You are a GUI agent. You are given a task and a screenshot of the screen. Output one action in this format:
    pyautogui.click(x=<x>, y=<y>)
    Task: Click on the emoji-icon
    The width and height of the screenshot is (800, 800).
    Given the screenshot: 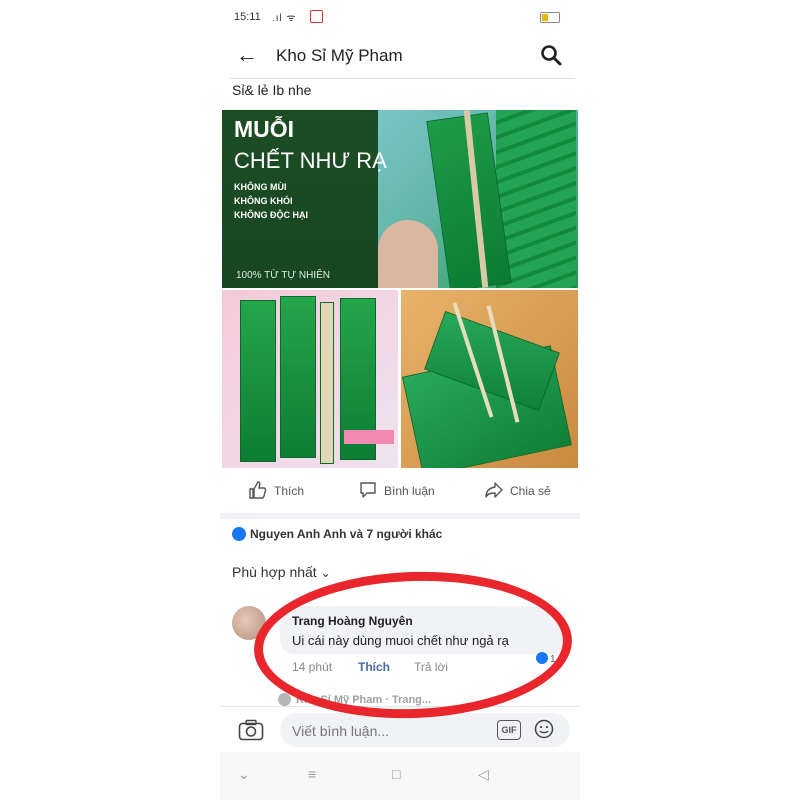 What is the action you would take?
    pyautogui.click(x=544, y=729)
    